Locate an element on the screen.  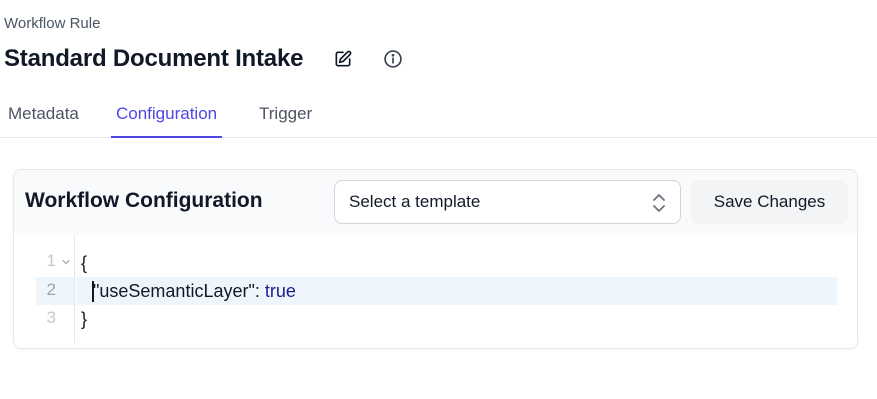
json-boolean: true is located at coordinates (280, 291).